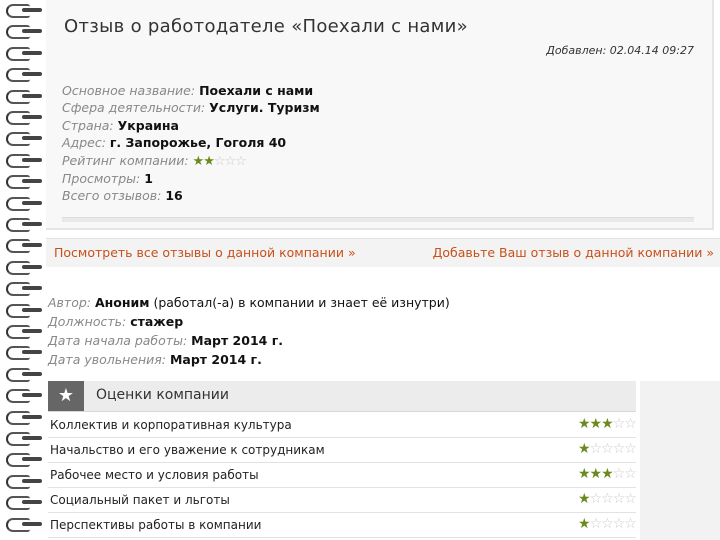  Describe the element at coordinates (237, 340) in the screenshot. I see `start-date-value: Март 2014 г.` at that location.